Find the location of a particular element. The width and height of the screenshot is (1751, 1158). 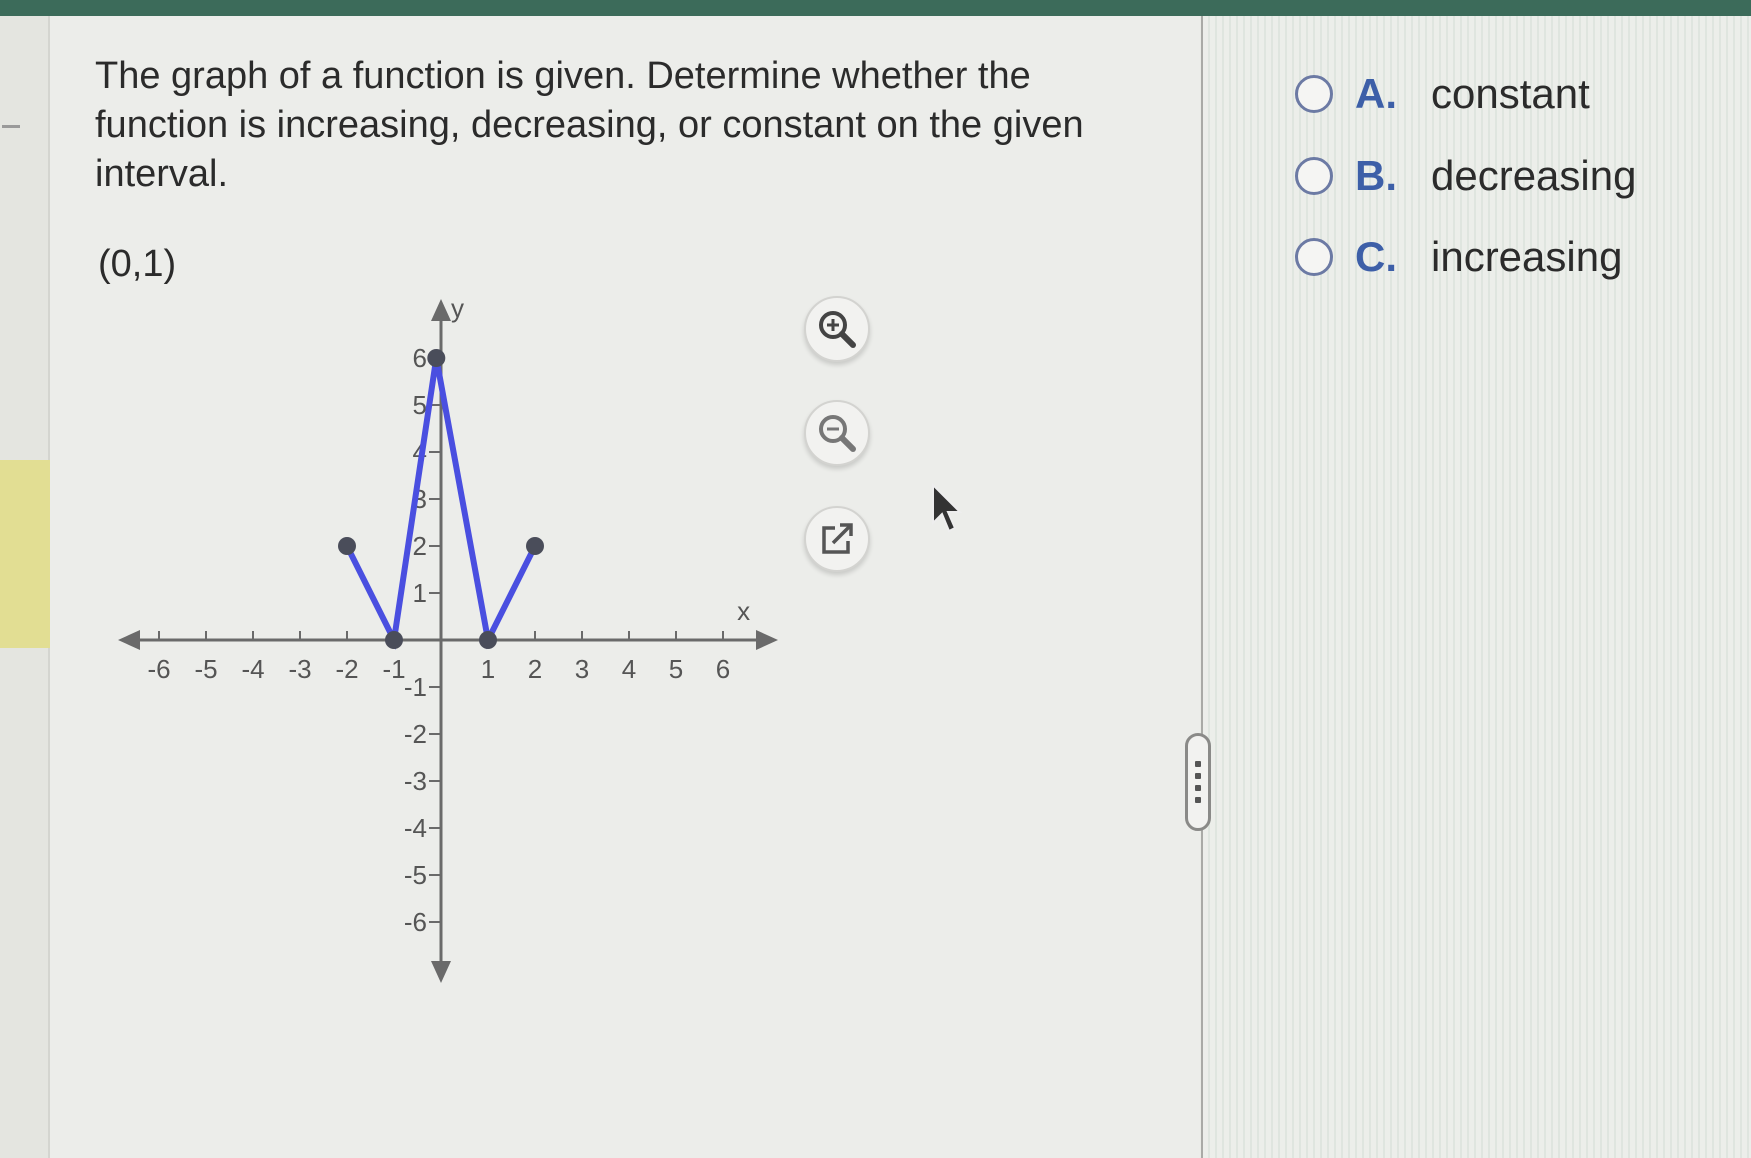

choice-c-text: increasing is located at coordinates (1527, 256).